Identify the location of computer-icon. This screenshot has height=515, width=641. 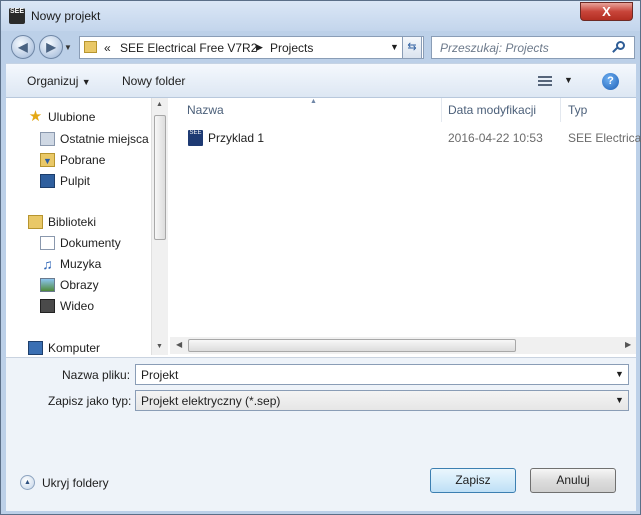
(35, 348).